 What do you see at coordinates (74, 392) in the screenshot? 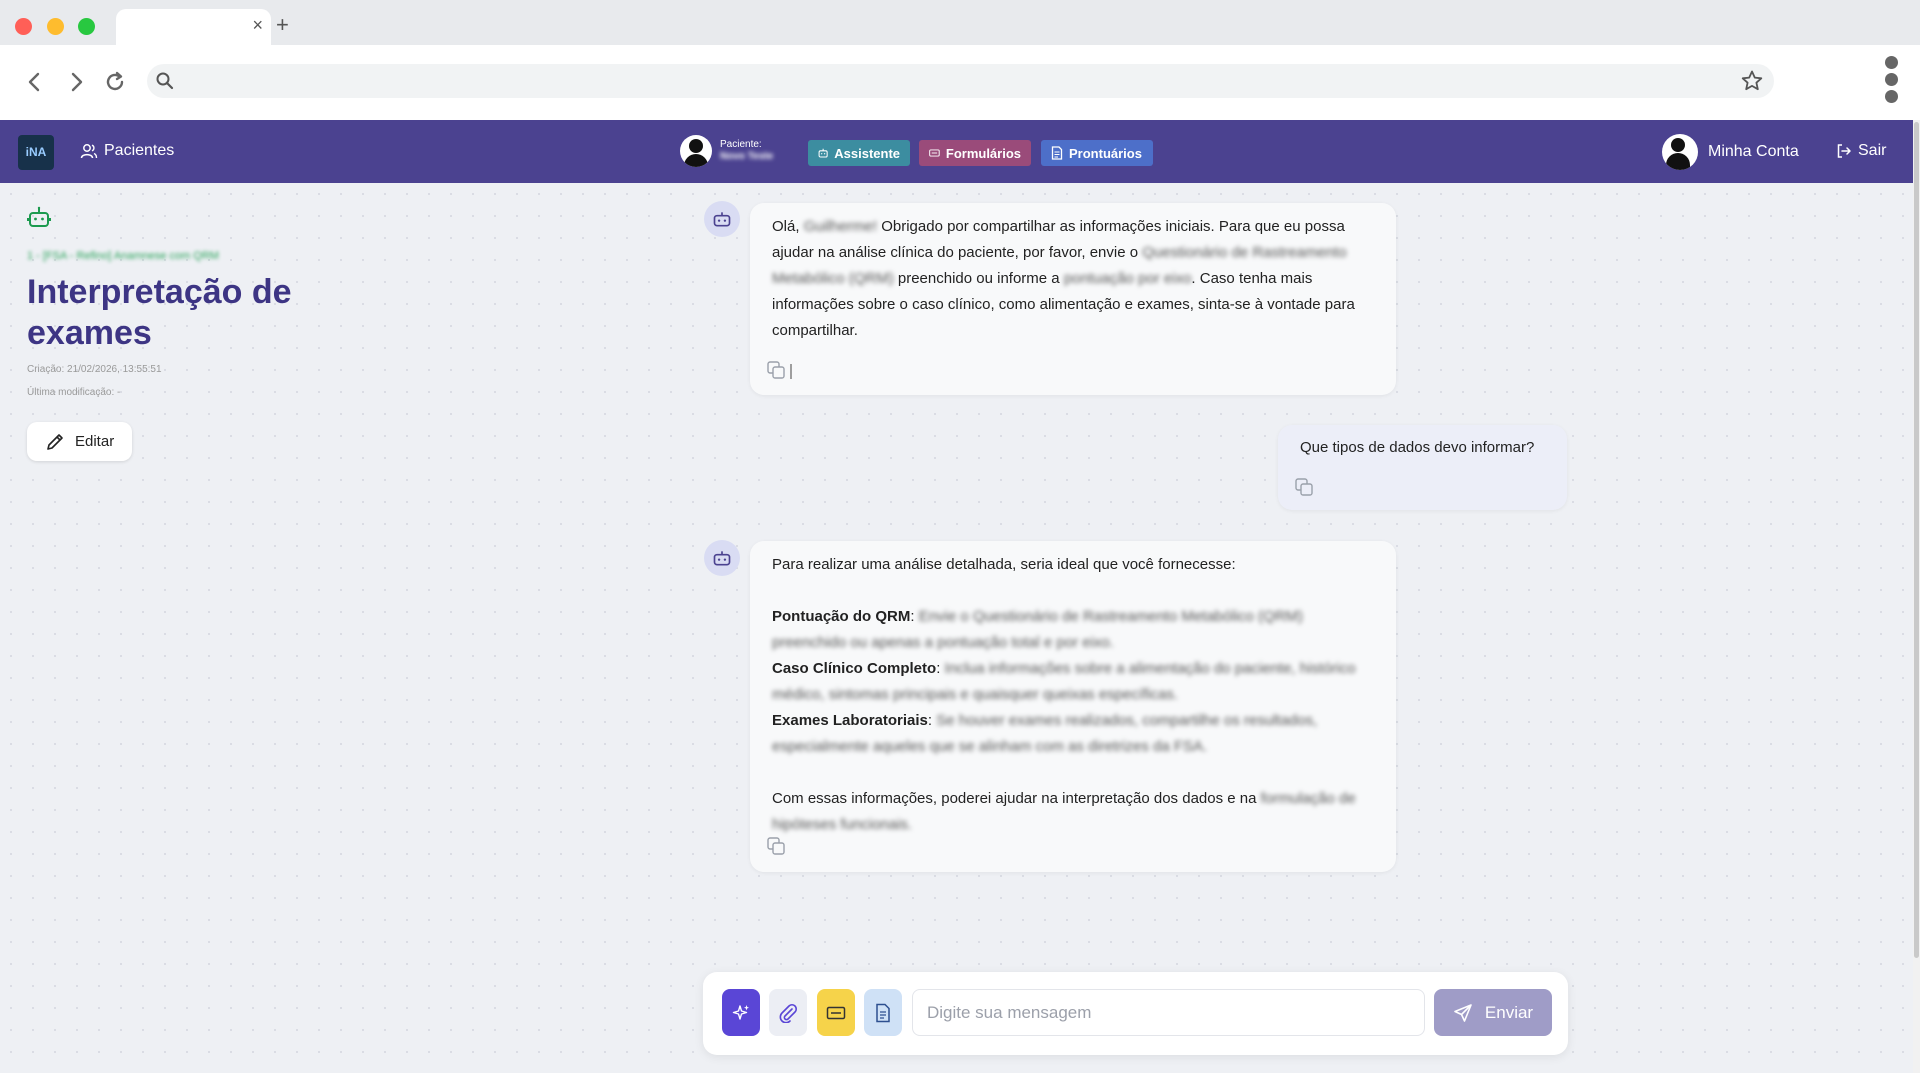
I see `modified-timestamp: Última modificação: -` at bounding box center [74, 392].